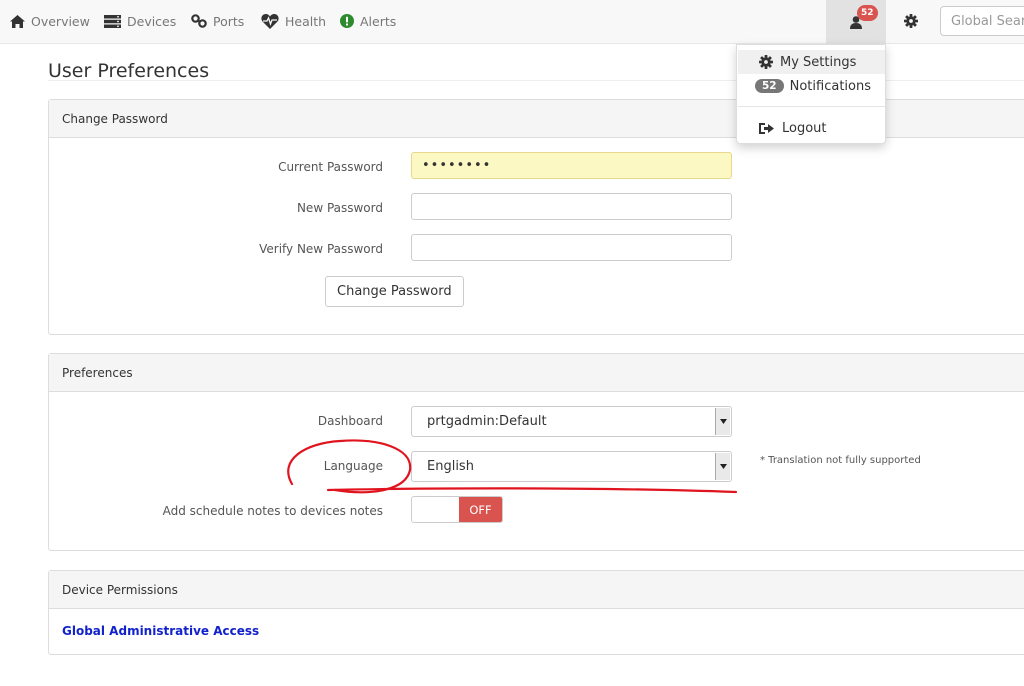  Describe the element at coordinates (450, 466) in the screenshot. I see `language-selected-value: English` at that location.